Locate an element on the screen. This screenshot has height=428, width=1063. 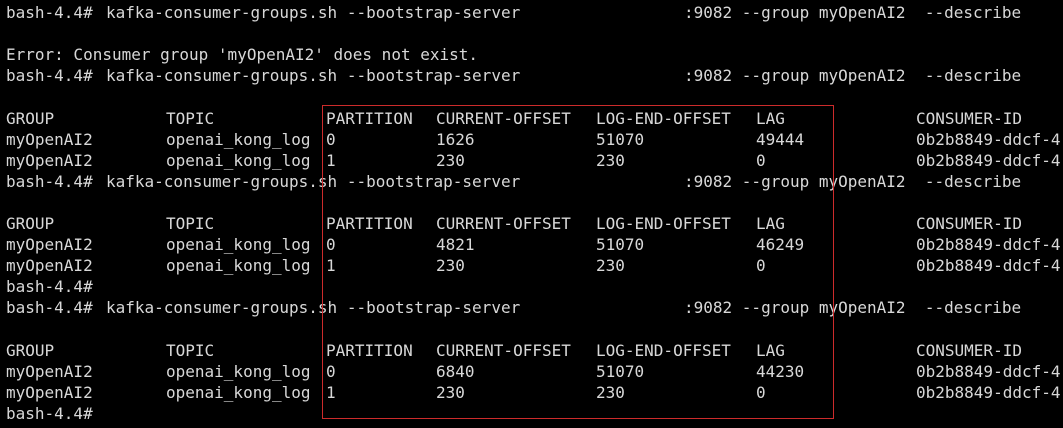
cell-current-offset: 6840 is located at coordinates (455, 371).